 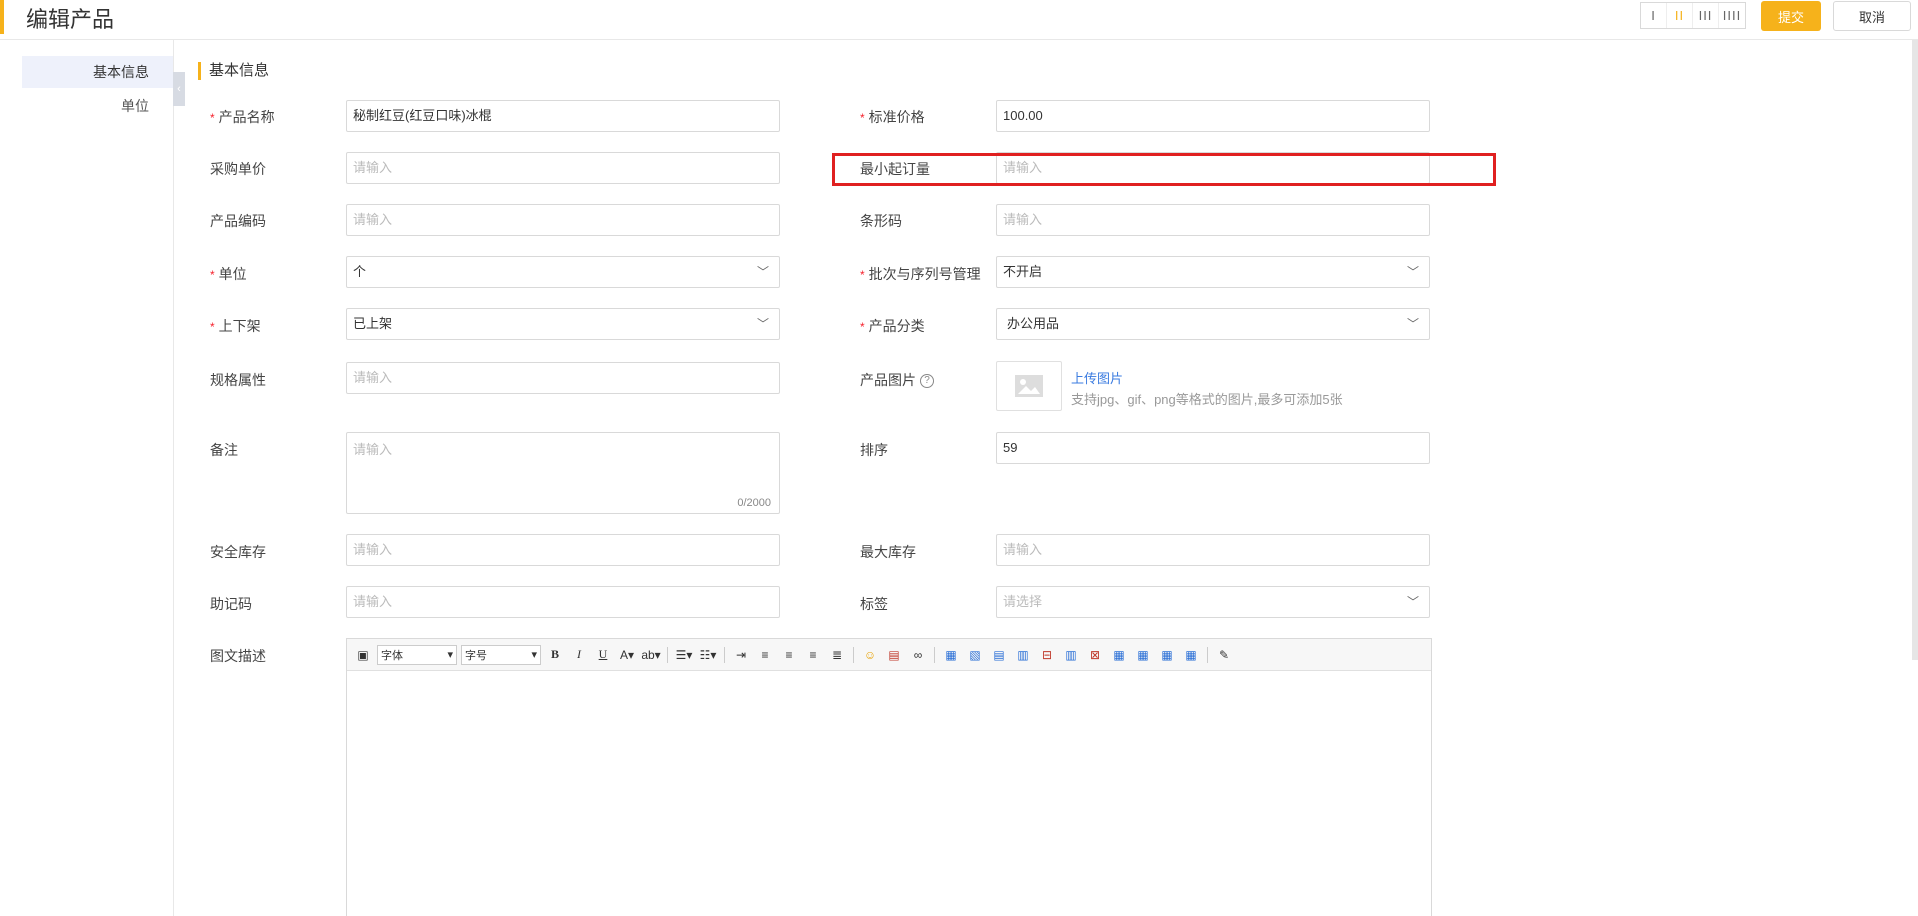 I want to click on align-right-icon: ≡, so click(x=813, y=655).